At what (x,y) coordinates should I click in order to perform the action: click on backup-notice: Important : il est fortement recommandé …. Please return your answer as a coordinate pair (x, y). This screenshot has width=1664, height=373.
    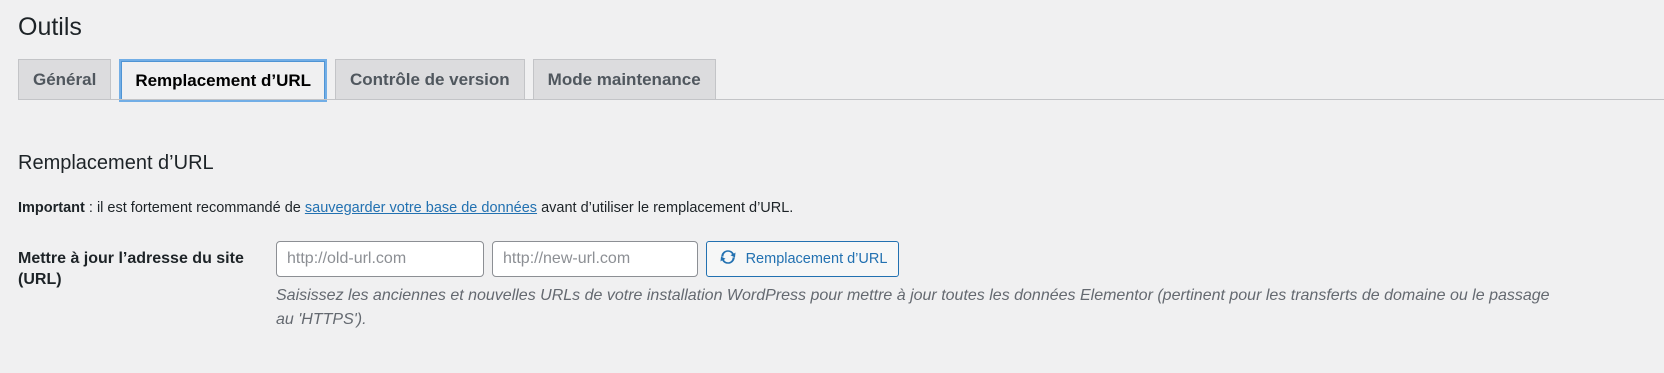
    Looking at the image, I should click on (405, 208).